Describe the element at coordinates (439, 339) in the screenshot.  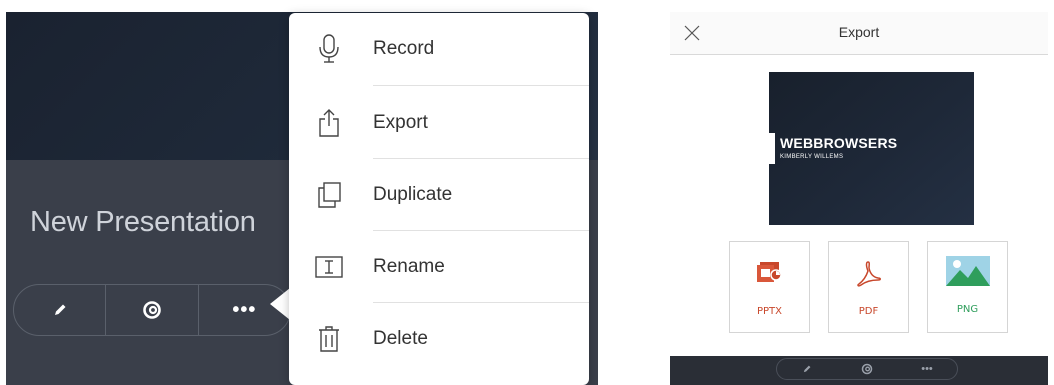
I see `menu-item-delete: Delete` at that location.